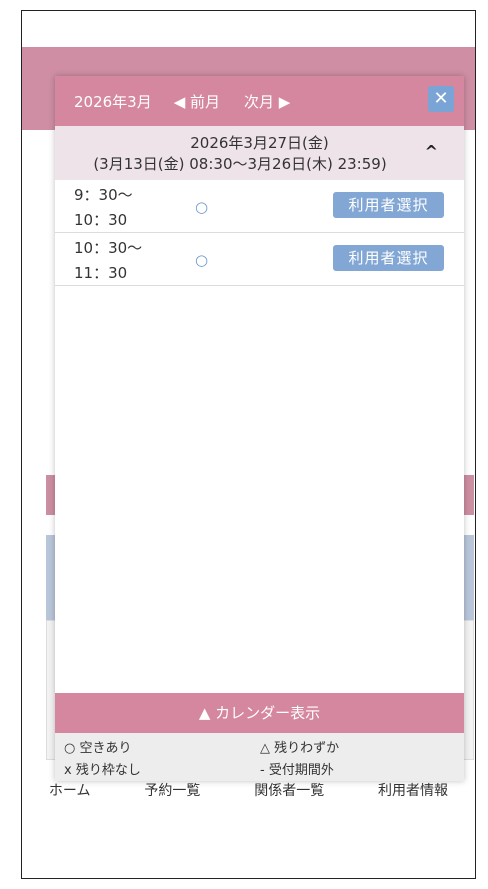 This screenshot has height=889, width=488. What do you see at coordinates (101, 220) in the screenshot?
I see `slot-end: 10：30` at bounding box center [101, 220].